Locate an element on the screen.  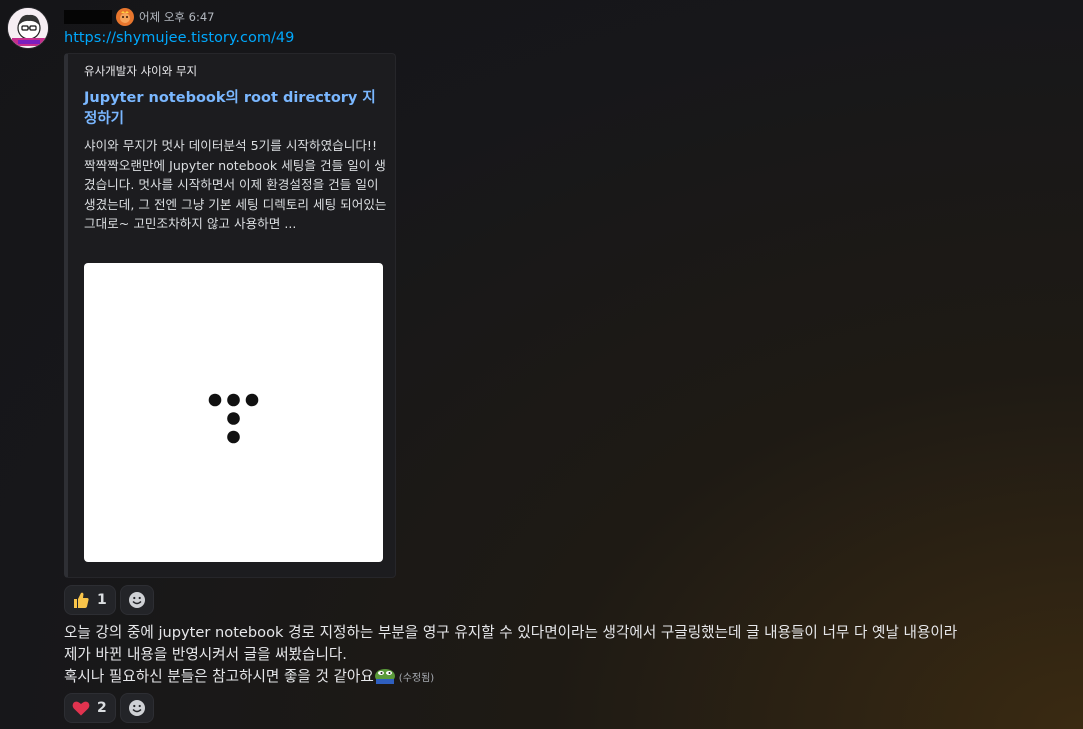
embed-thumbnail is located at coordinates (233, 412).